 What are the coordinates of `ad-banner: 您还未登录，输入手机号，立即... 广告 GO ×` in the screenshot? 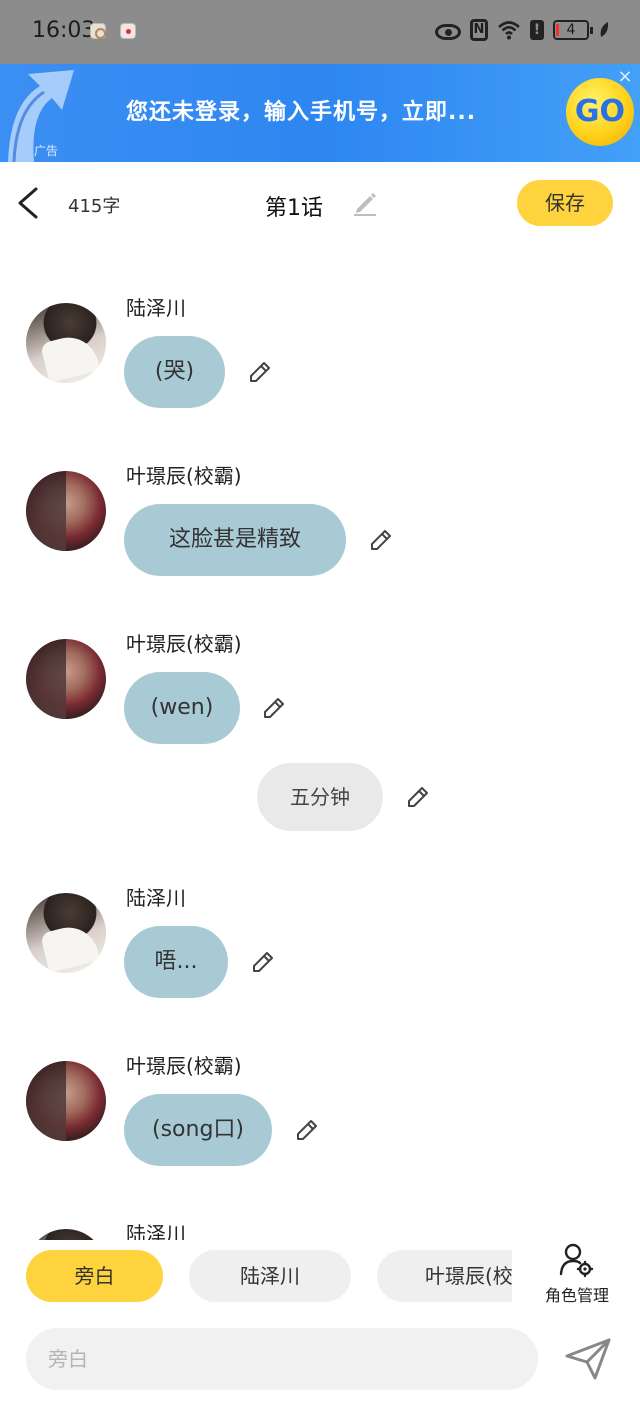 It's located at (320, 113).